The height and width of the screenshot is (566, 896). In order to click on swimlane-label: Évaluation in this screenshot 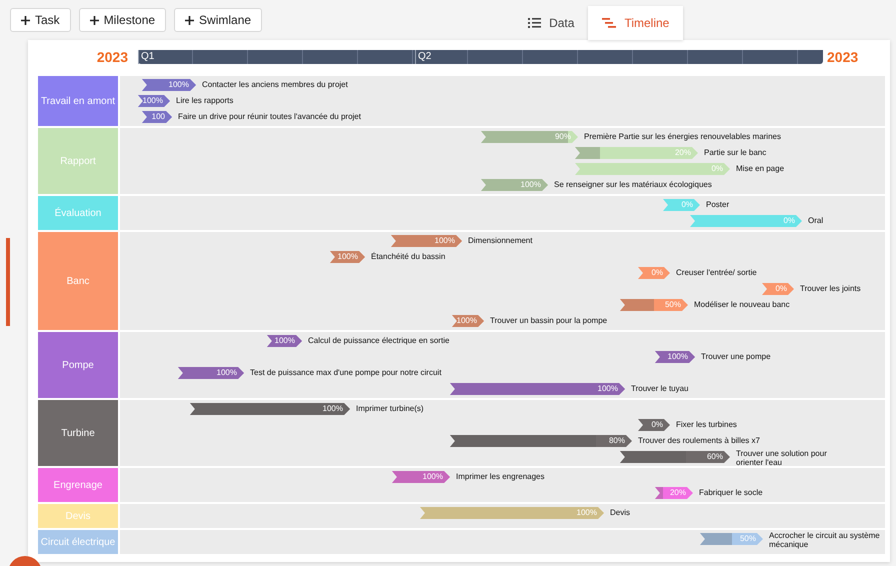, I will do `click(78, 213)`.